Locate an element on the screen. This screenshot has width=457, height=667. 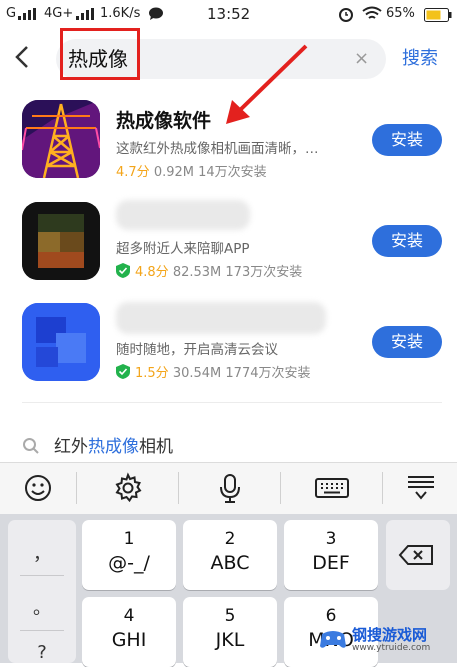
delete-key is located at coordinates (418, 555).